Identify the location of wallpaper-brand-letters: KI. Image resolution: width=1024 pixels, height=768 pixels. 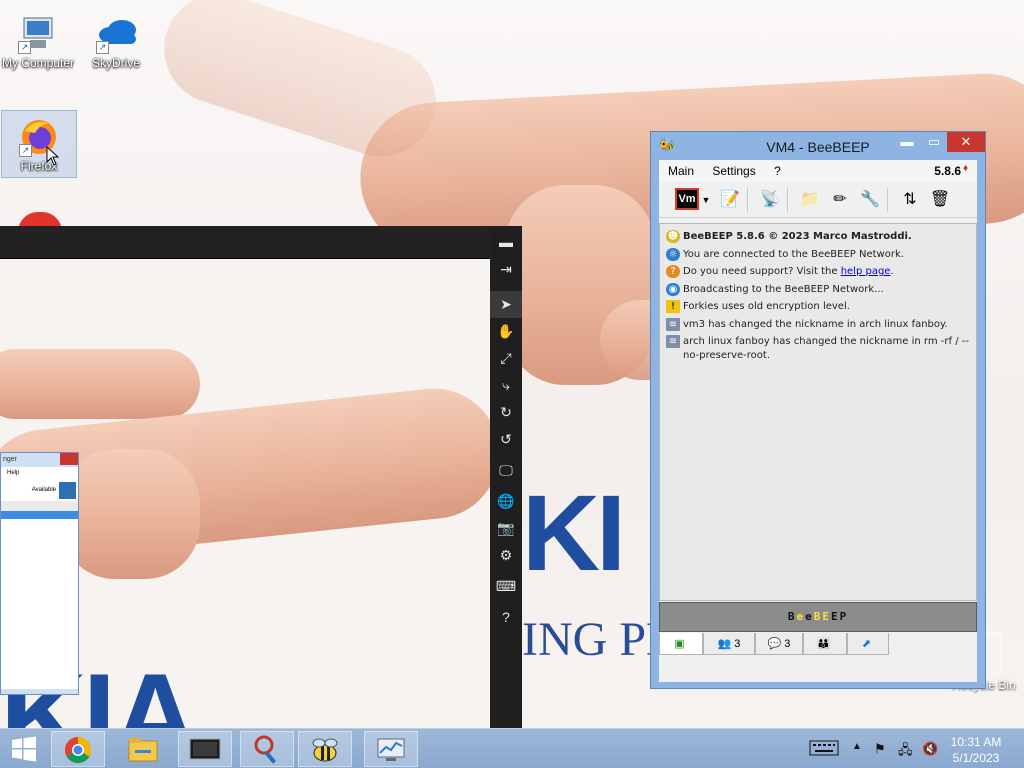
(574, 532).